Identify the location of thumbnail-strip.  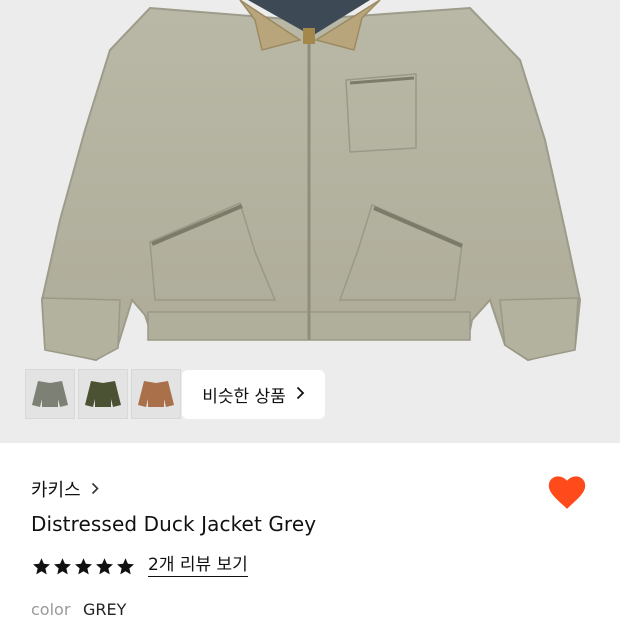
(103, 394).